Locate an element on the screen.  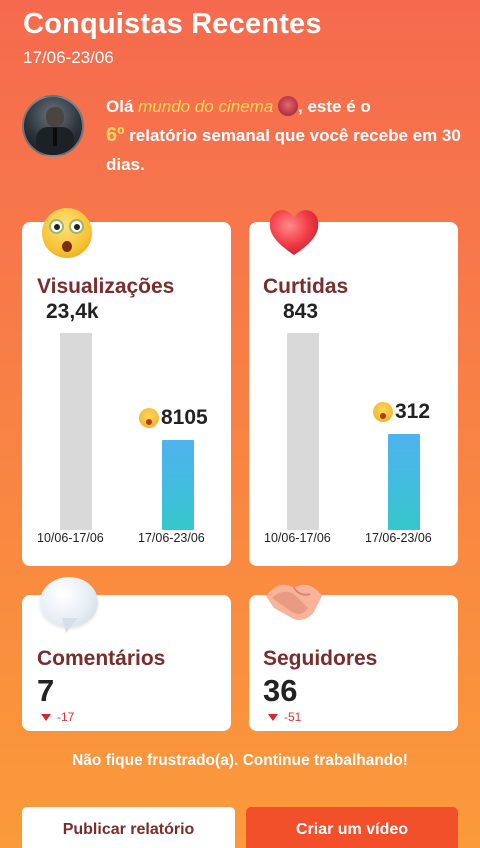
devil-emoji-icon is located at coordinates (288, 106).